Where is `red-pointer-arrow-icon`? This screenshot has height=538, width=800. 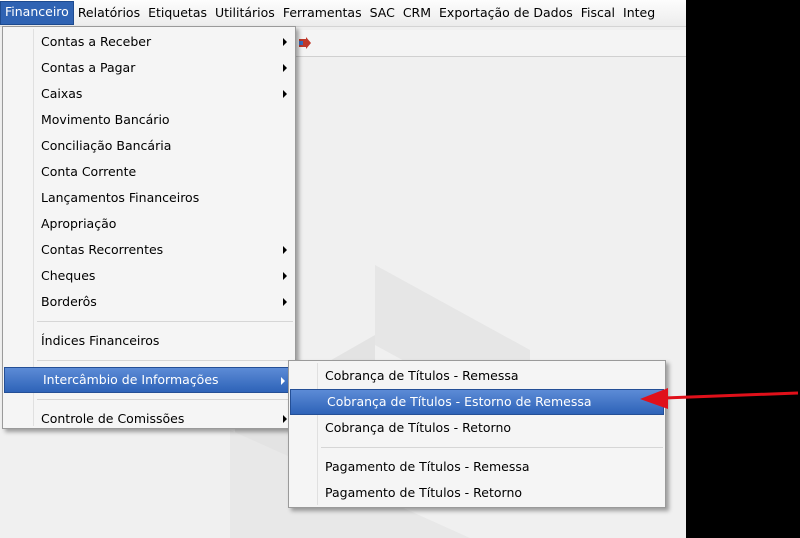 red-pointer-arrow-icon is located at coordinates (719, 398).